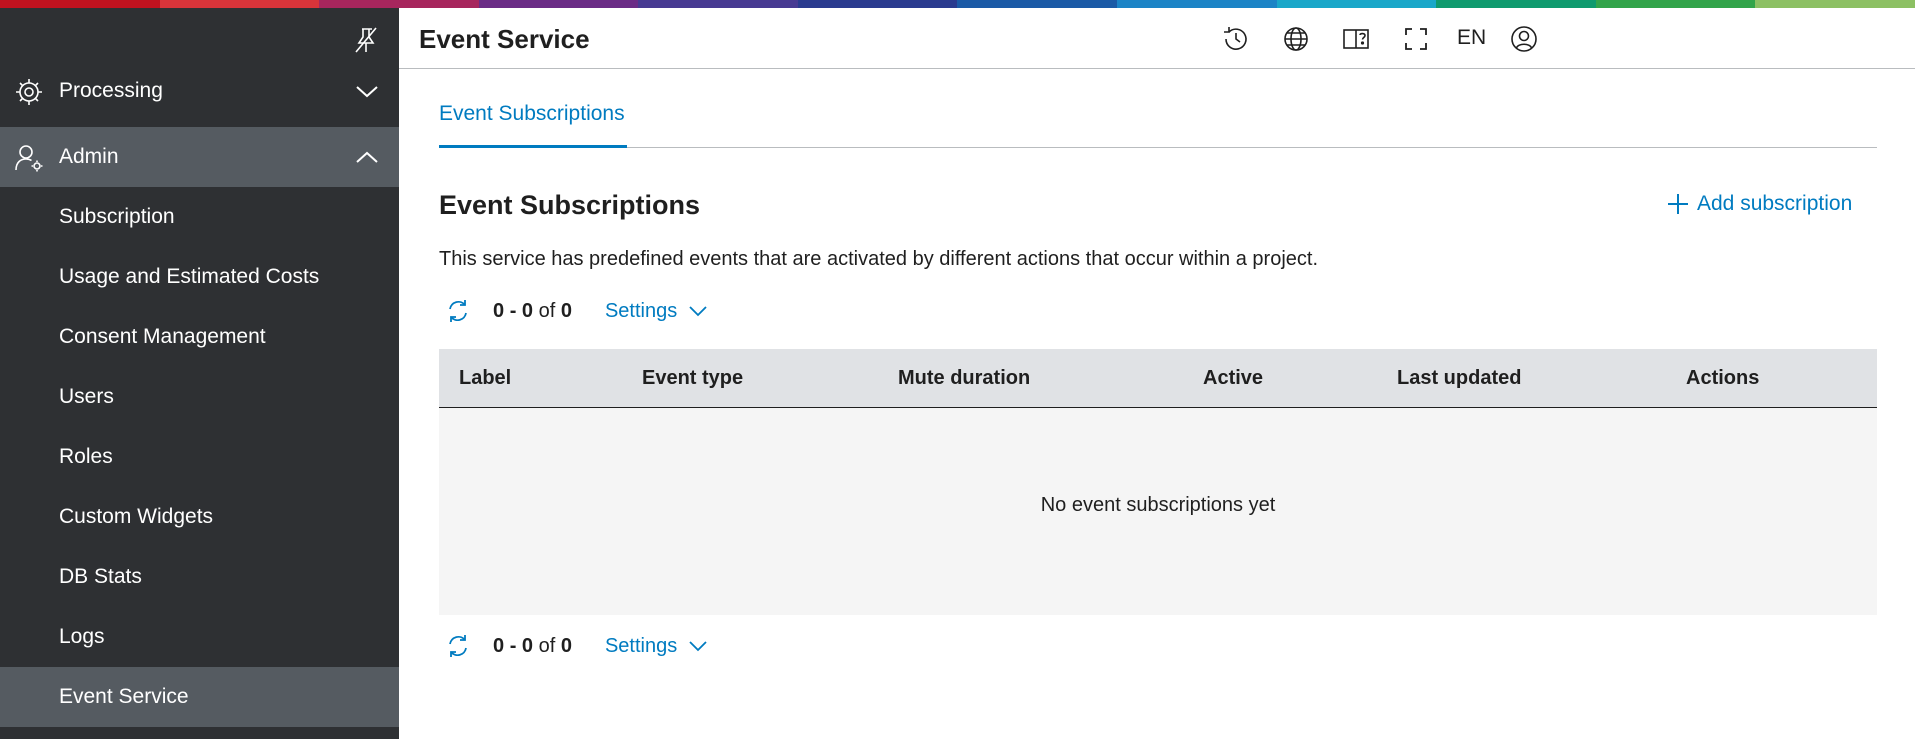 The height and width of the screenshot is (739, 1915). What do you see at coordinates (199, 697) in the screenshot?
I see `sidebar-item-event-service: Event Service` at bounding box center [199, 697].